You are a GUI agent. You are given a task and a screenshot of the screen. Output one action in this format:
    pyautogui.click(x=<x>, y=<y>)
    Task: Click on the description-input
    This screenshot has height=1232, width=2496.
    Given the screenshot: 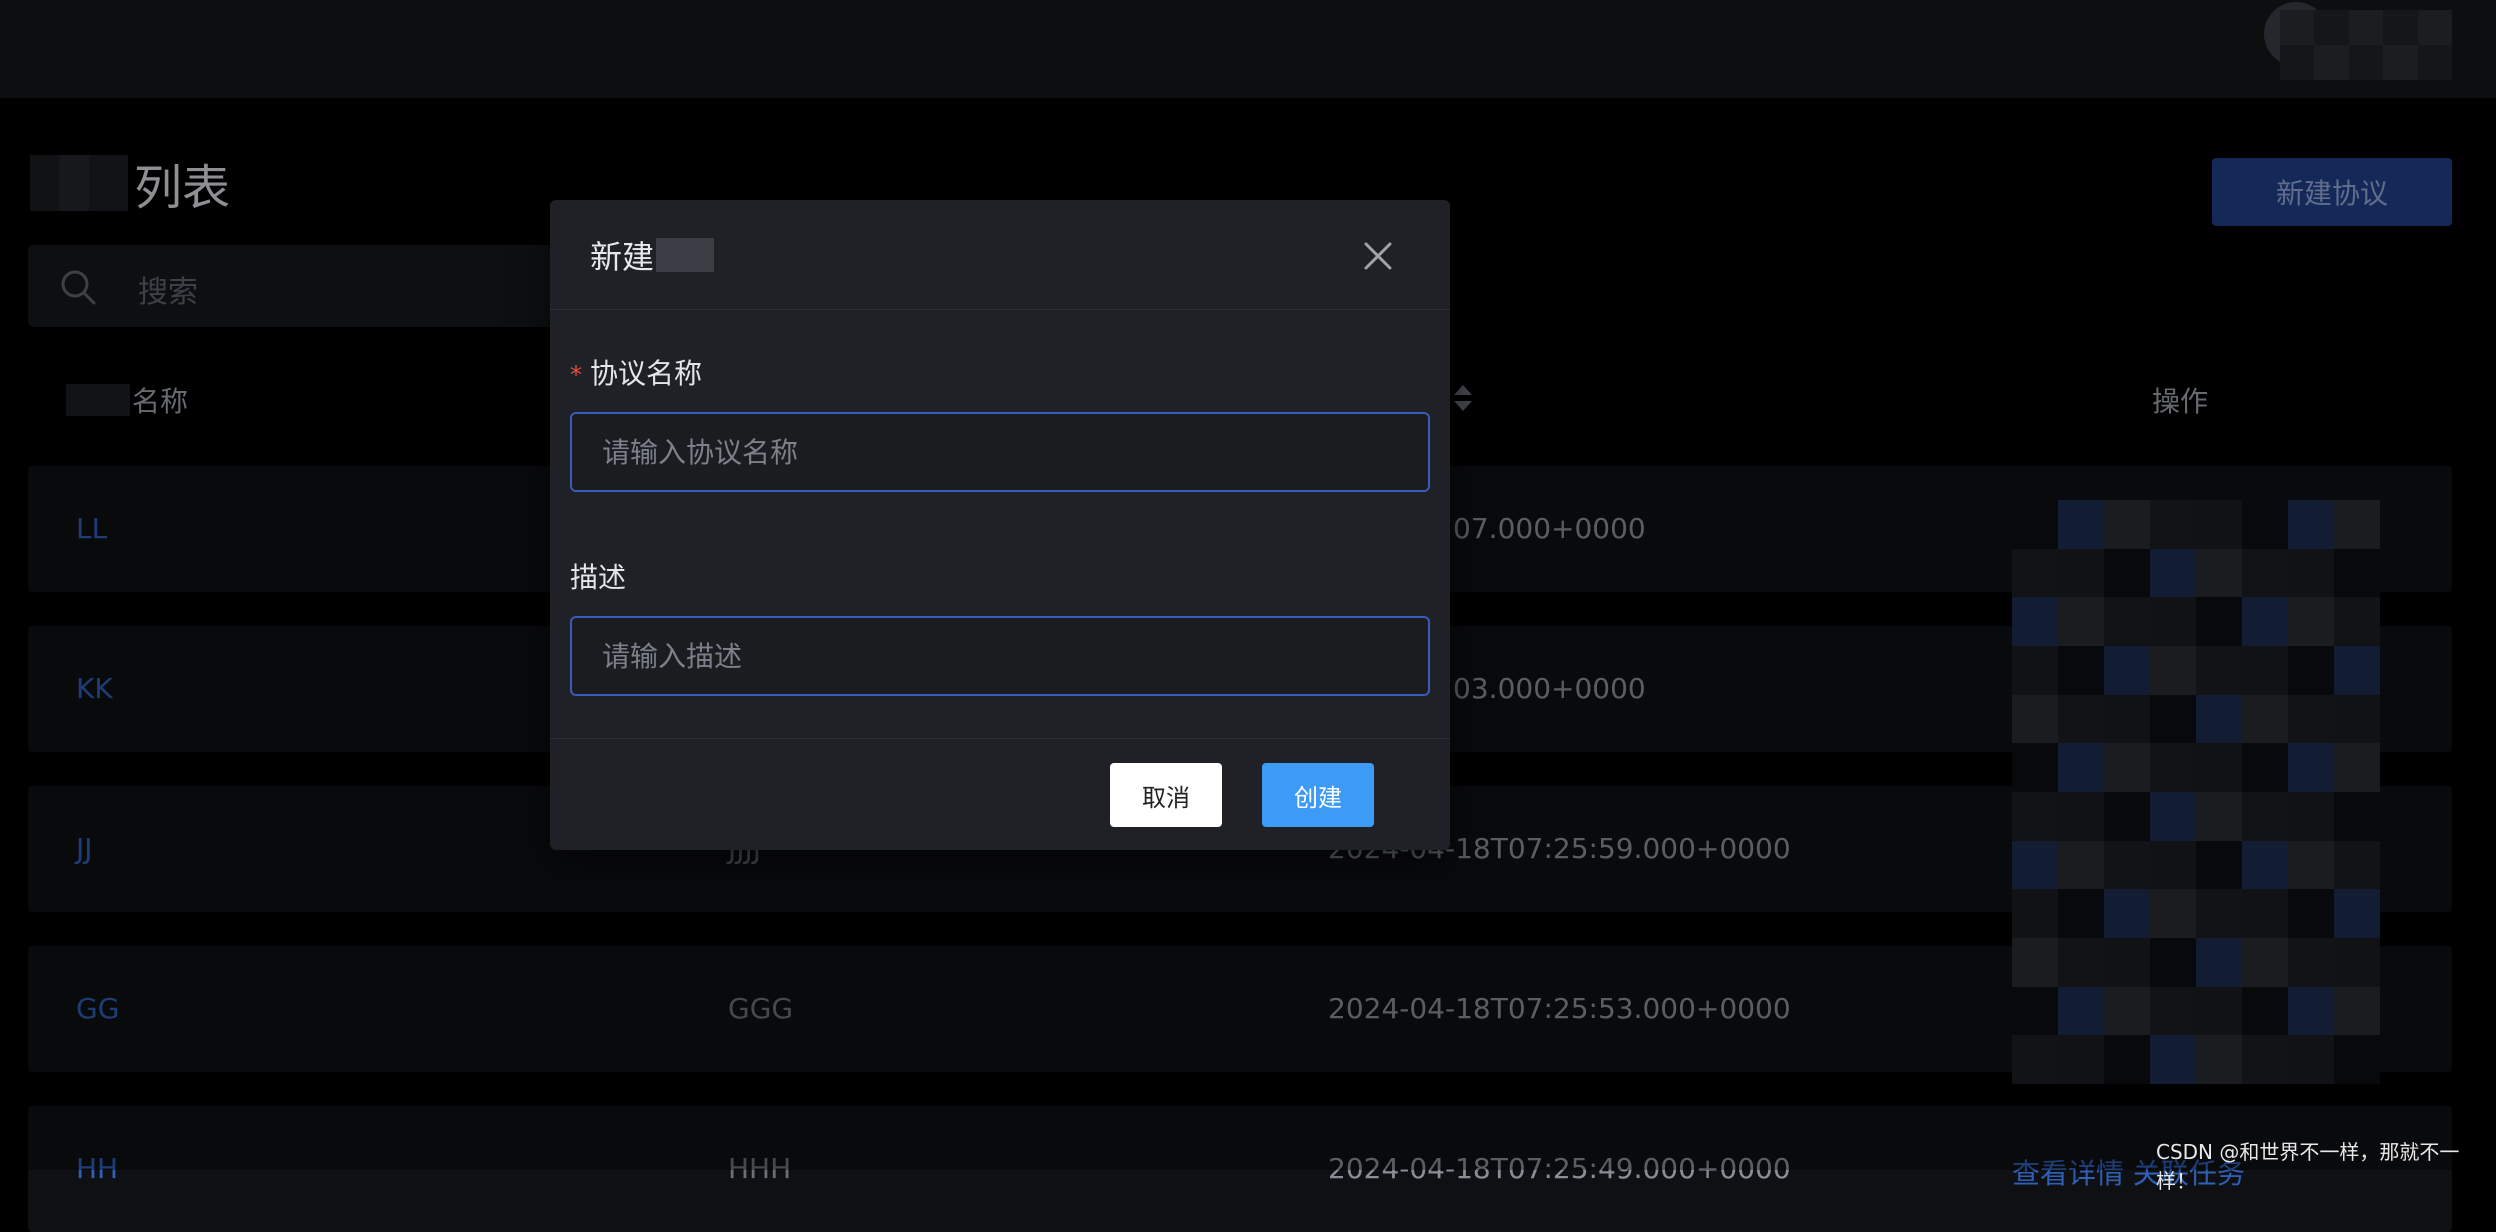 What is the action you would take?
    pyautogui.click(x=1000, y=656)
    